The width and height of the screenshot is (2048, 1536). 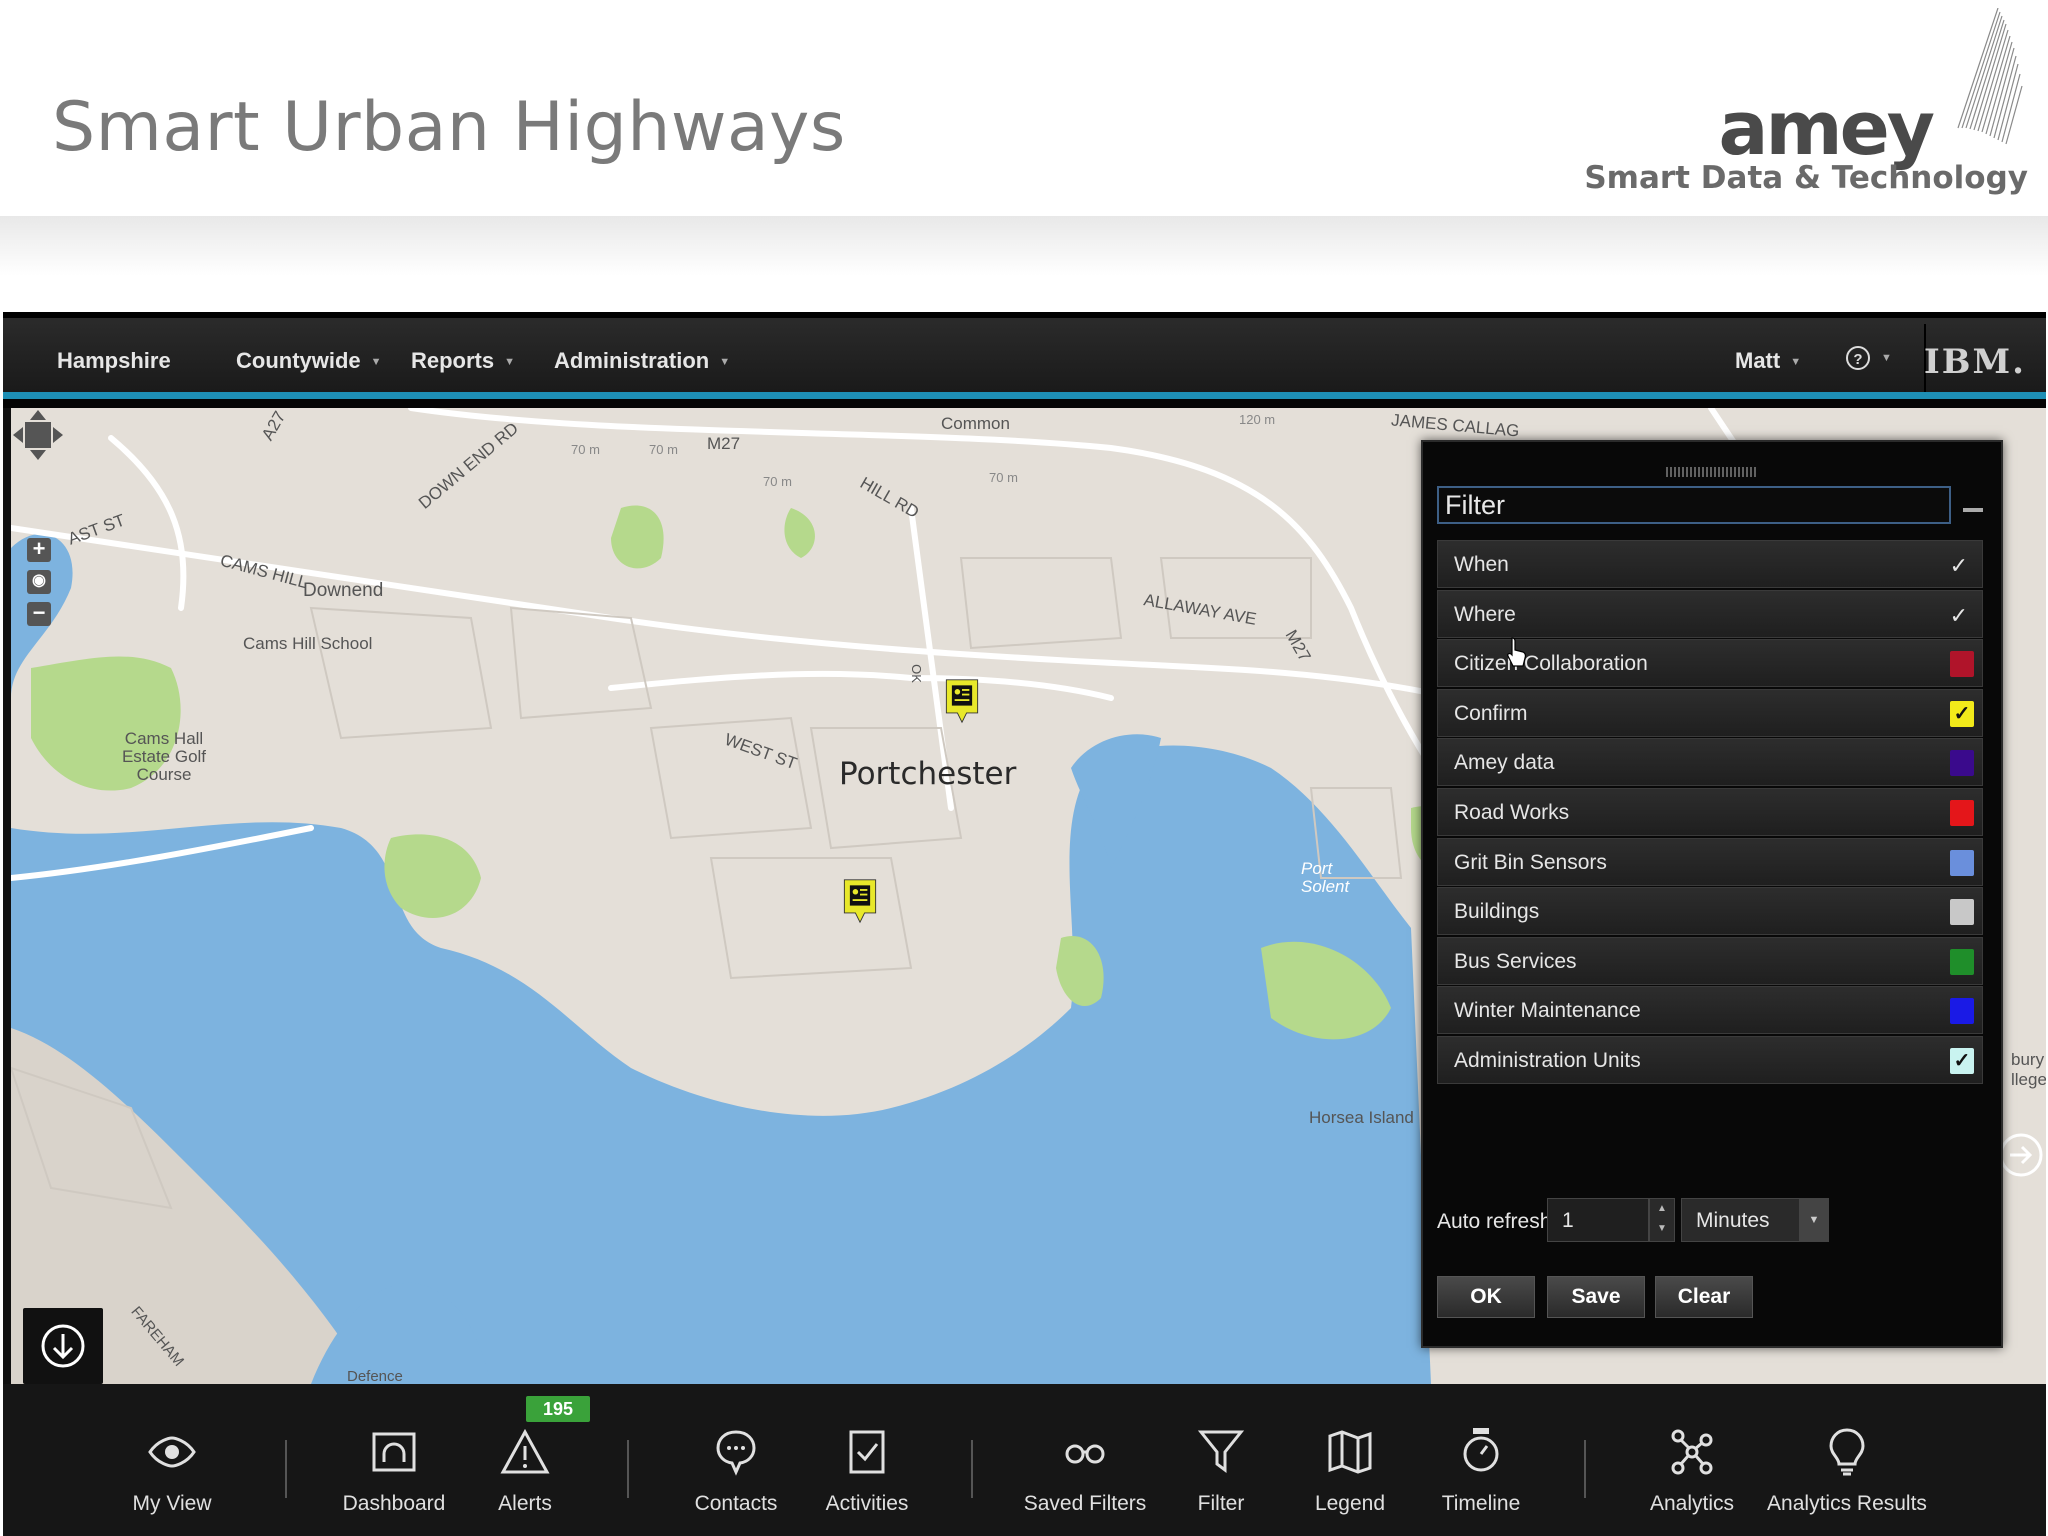 I want to click on map-label-llege: llege, so click(x=2028, y=1079).